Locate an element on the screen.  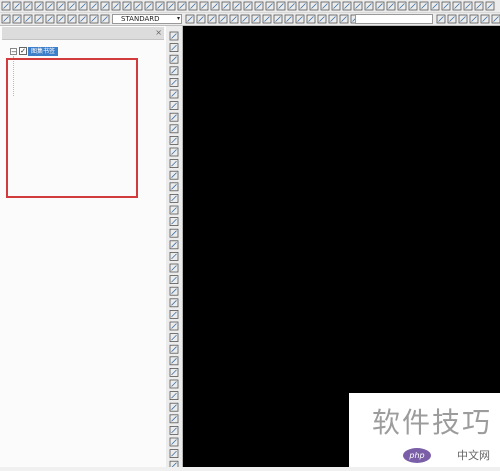
layer-dropdown is located at coordinates (394, 19).